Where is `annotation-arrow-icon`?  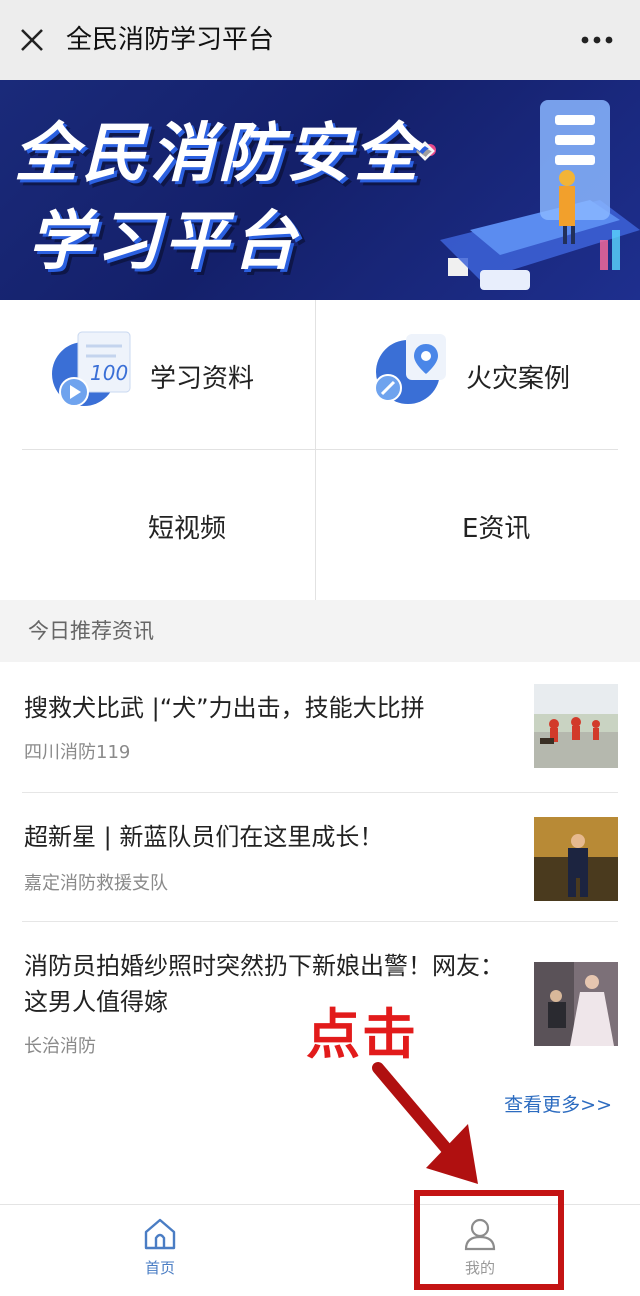
annotation-arrow-icon is located at coordinates (425, 1123).